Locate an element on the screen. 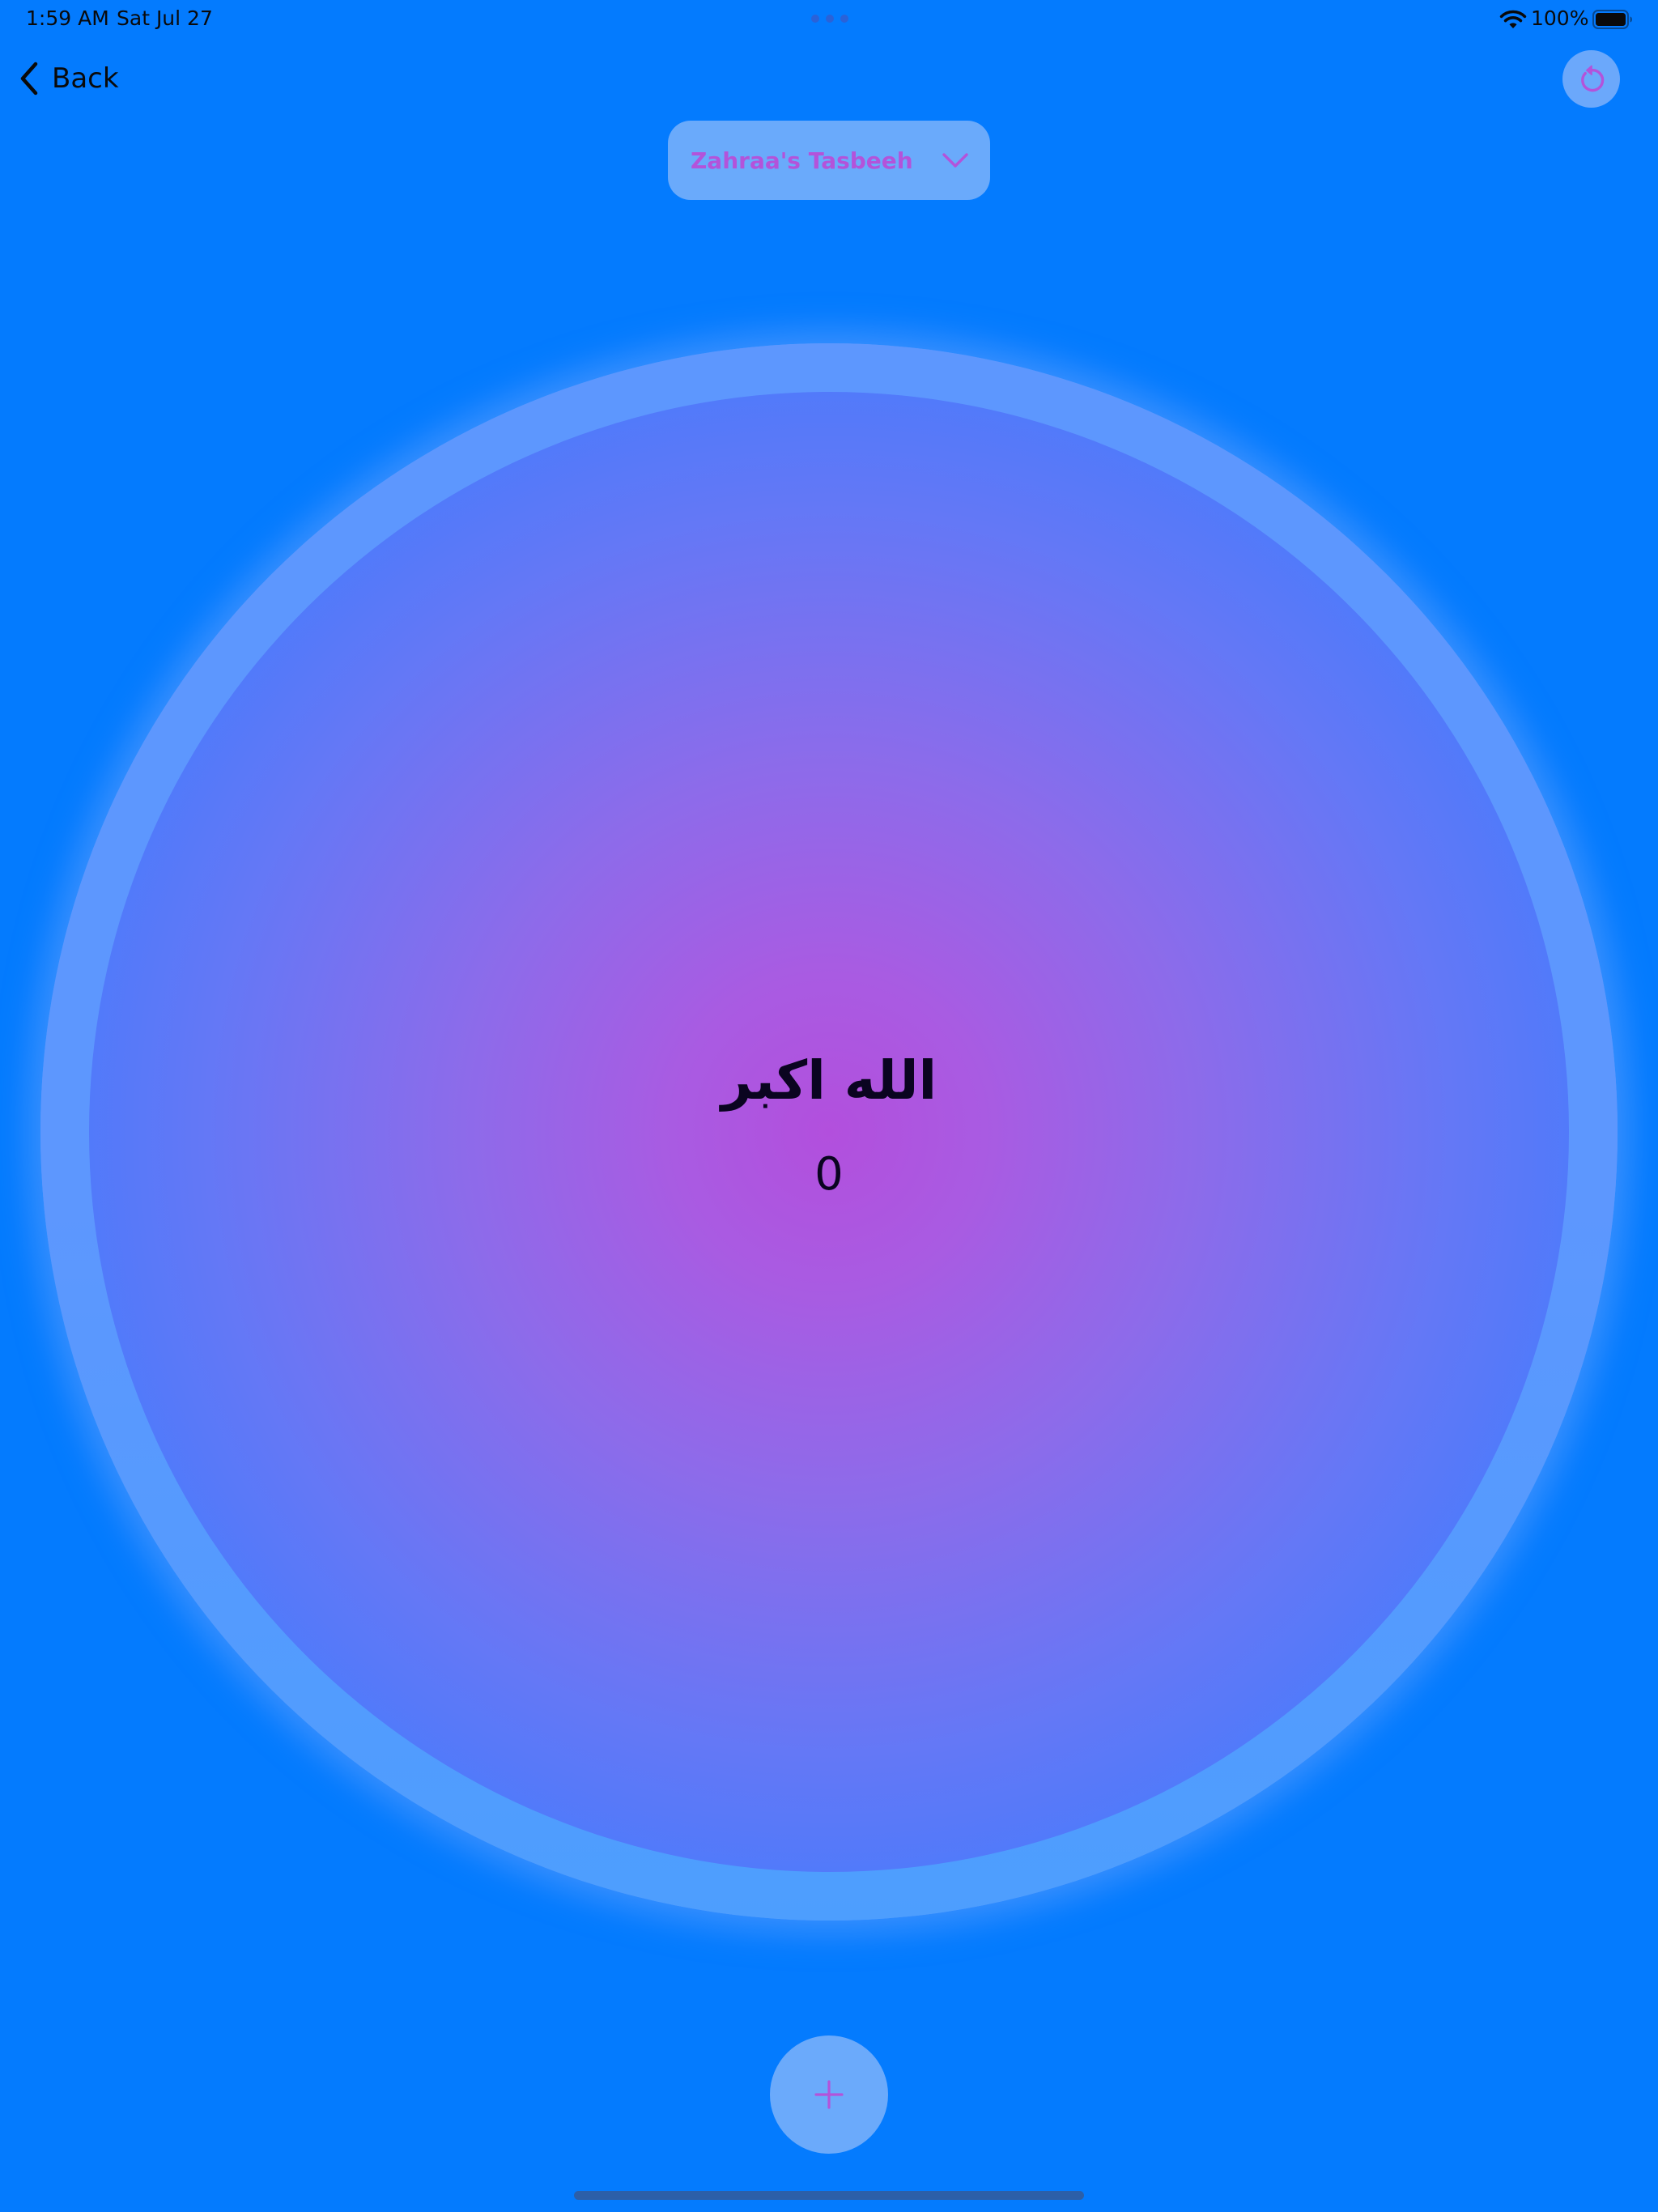 This screenshot has width=1658, height=2212. status-bar: 1:59 AM Sat Jul 27 100% is located at coordinates (829, 19).